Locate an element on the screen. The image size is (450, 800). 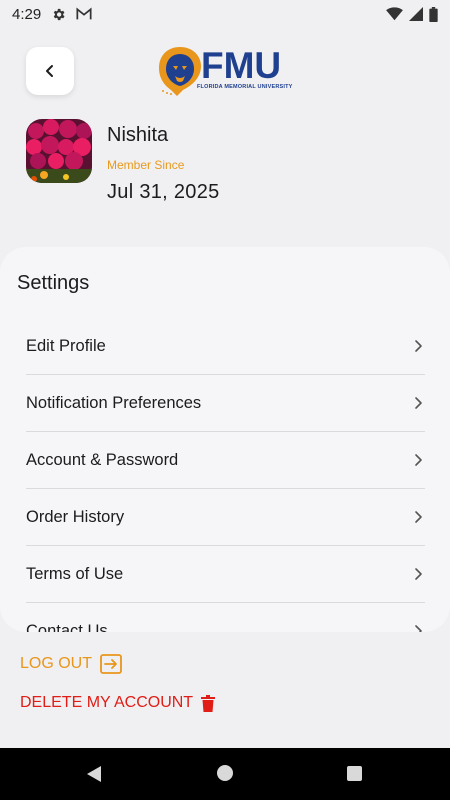
system-nav-bar is located at coordinates (225, 774).